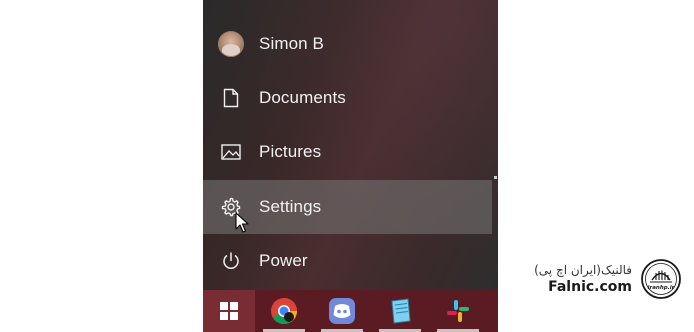 Image resolution: width=694 pixels, height=332 pixels. I want to click on windows-start-button, so click(229, 311).